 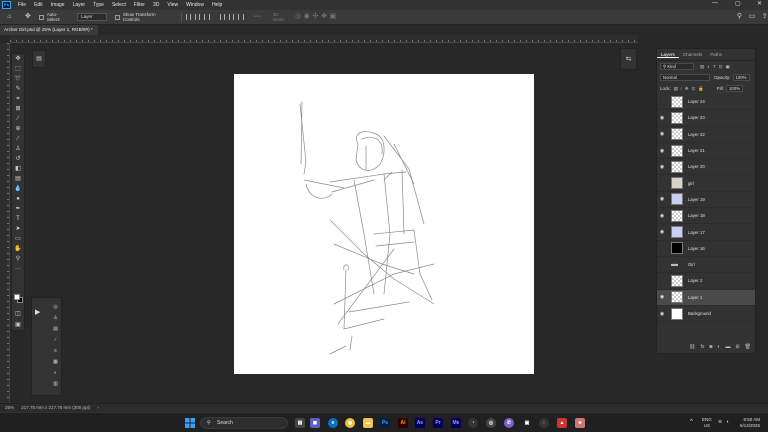 What do you see at coordinates (18, 149) in the screenshot?
I see `clone-stamp-tool-icon: ♙` at bounding box center [18, 149].